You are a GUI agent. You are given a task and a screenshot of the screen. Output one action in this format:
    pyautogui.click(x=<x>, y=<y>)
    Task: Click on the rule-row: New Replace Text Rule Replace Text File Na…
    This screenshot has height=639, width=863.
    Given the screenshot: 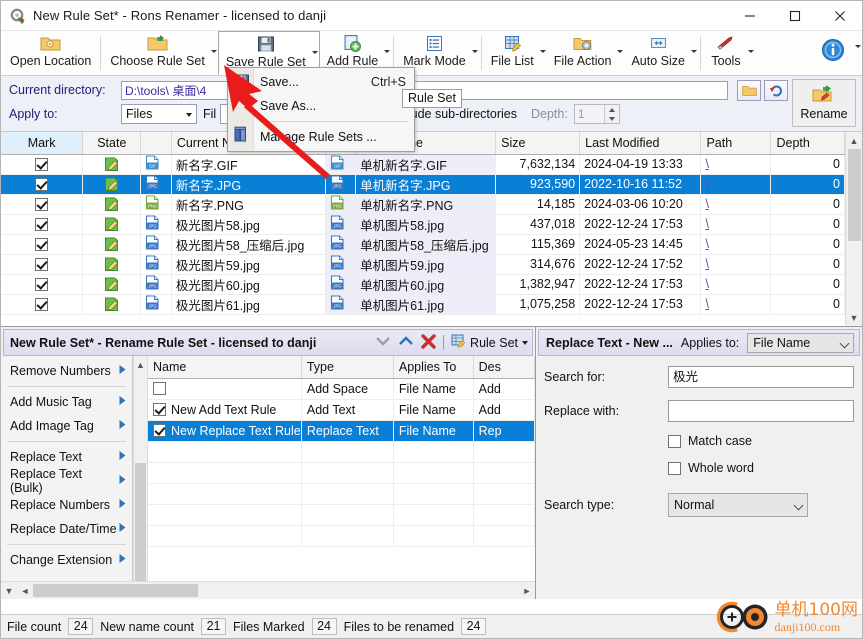 What is the action you would take?
    pyautogui.click(x=341, y=431)
    